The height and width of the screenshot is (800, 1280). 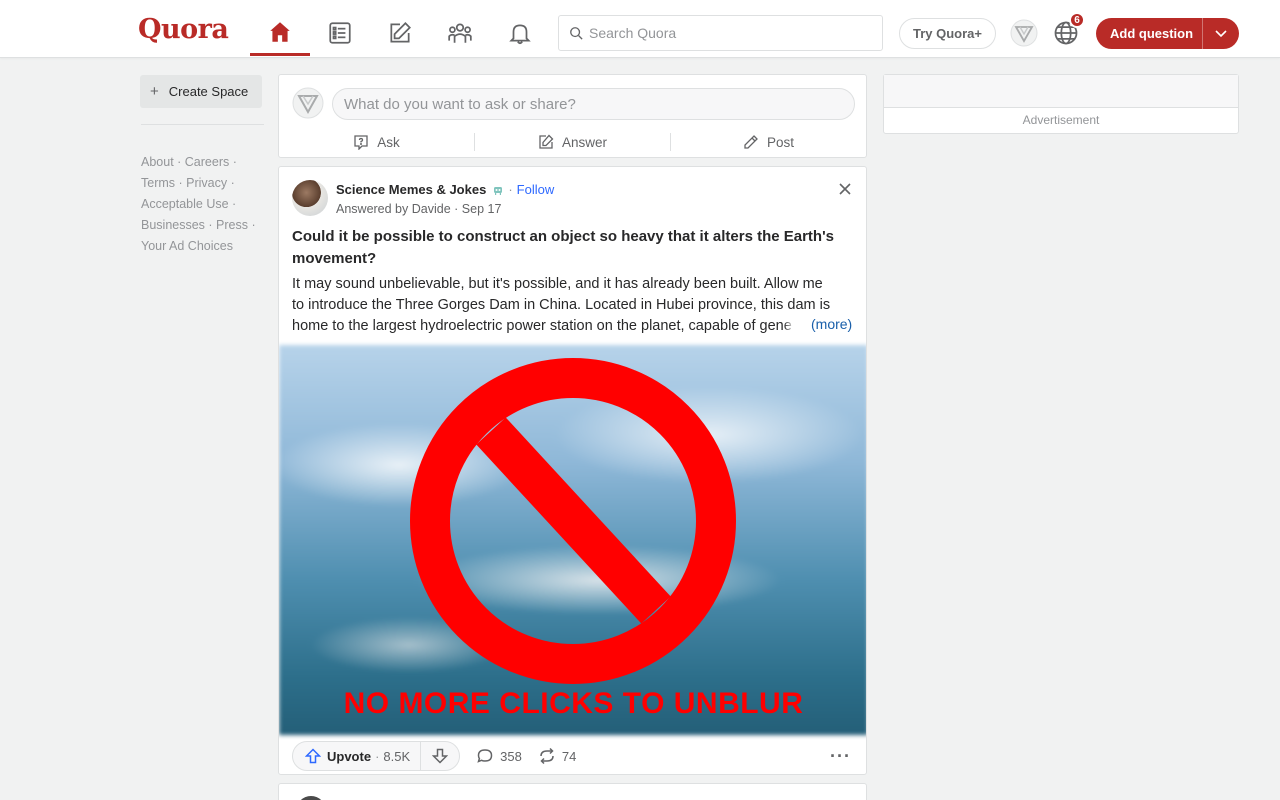 I want to click on more-options-button: ···, so click(x=840, y=756).